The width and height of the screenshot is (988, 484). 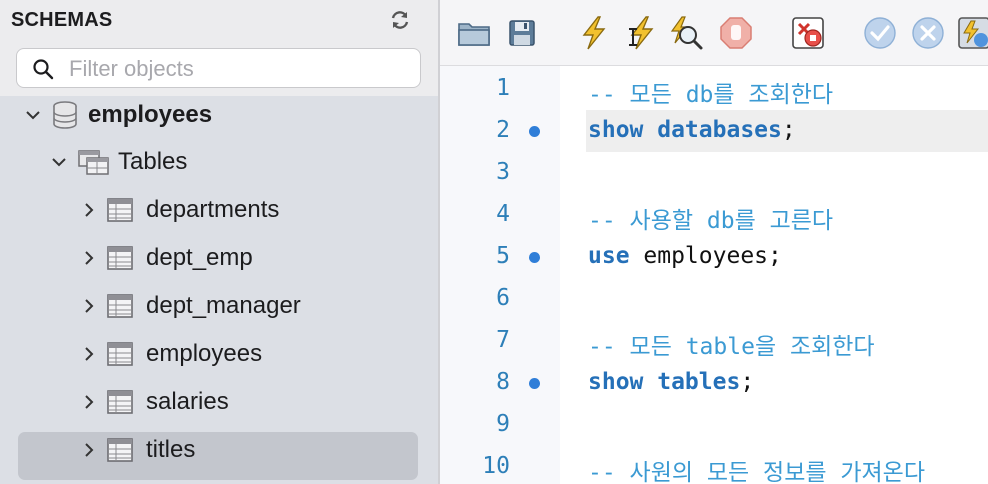 I want to click on sql-comment: -- 사용할 db를 고른다, so click(x=711, y=221).